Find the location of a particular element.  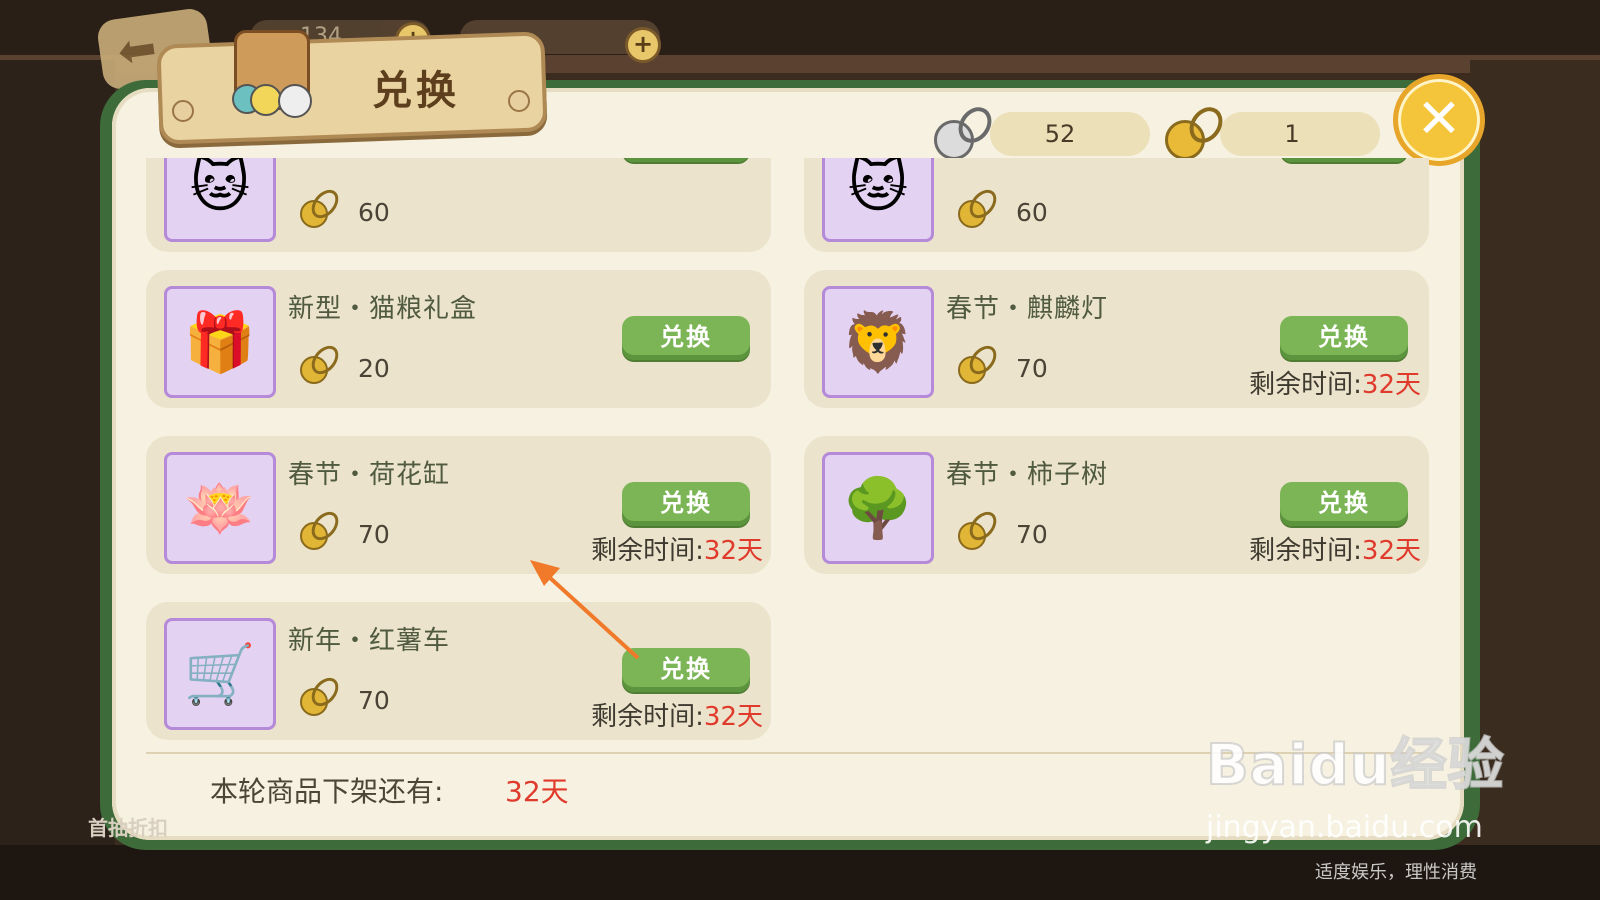

watermark-url: jingyan.baidu.com is located at coordinates (1344, 827).